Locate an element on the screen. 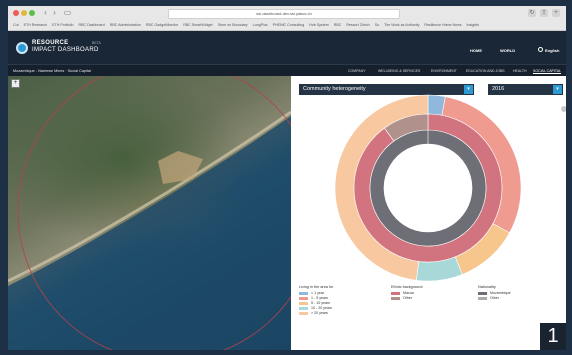 The image size is (572, 355). bookmark-item: Store on Boundary is located at coordinates (233, 25).